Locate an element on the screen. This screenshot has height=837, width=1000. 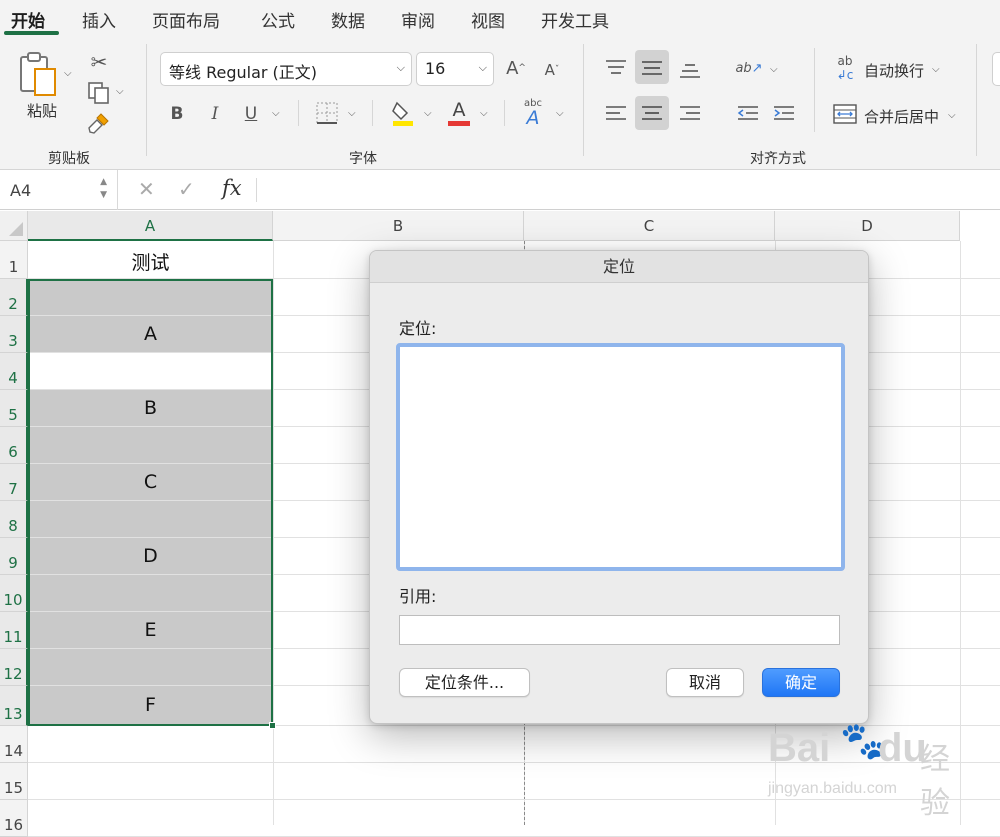
row-header: 12 is located at coordinates (14, 667).